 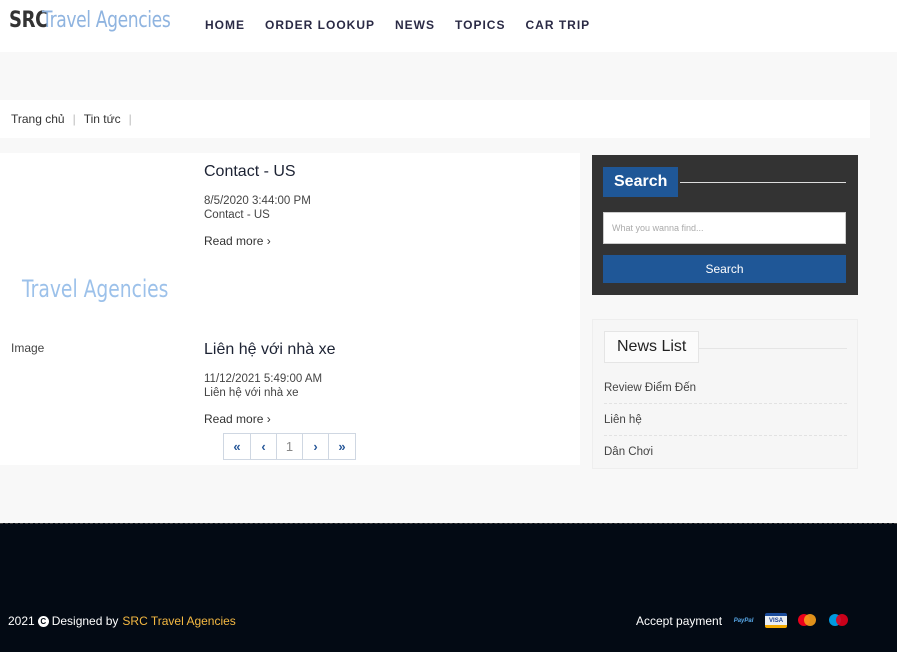 I want to click on site-logo: SRC Travel Agencies, so click(x=108, y=24).